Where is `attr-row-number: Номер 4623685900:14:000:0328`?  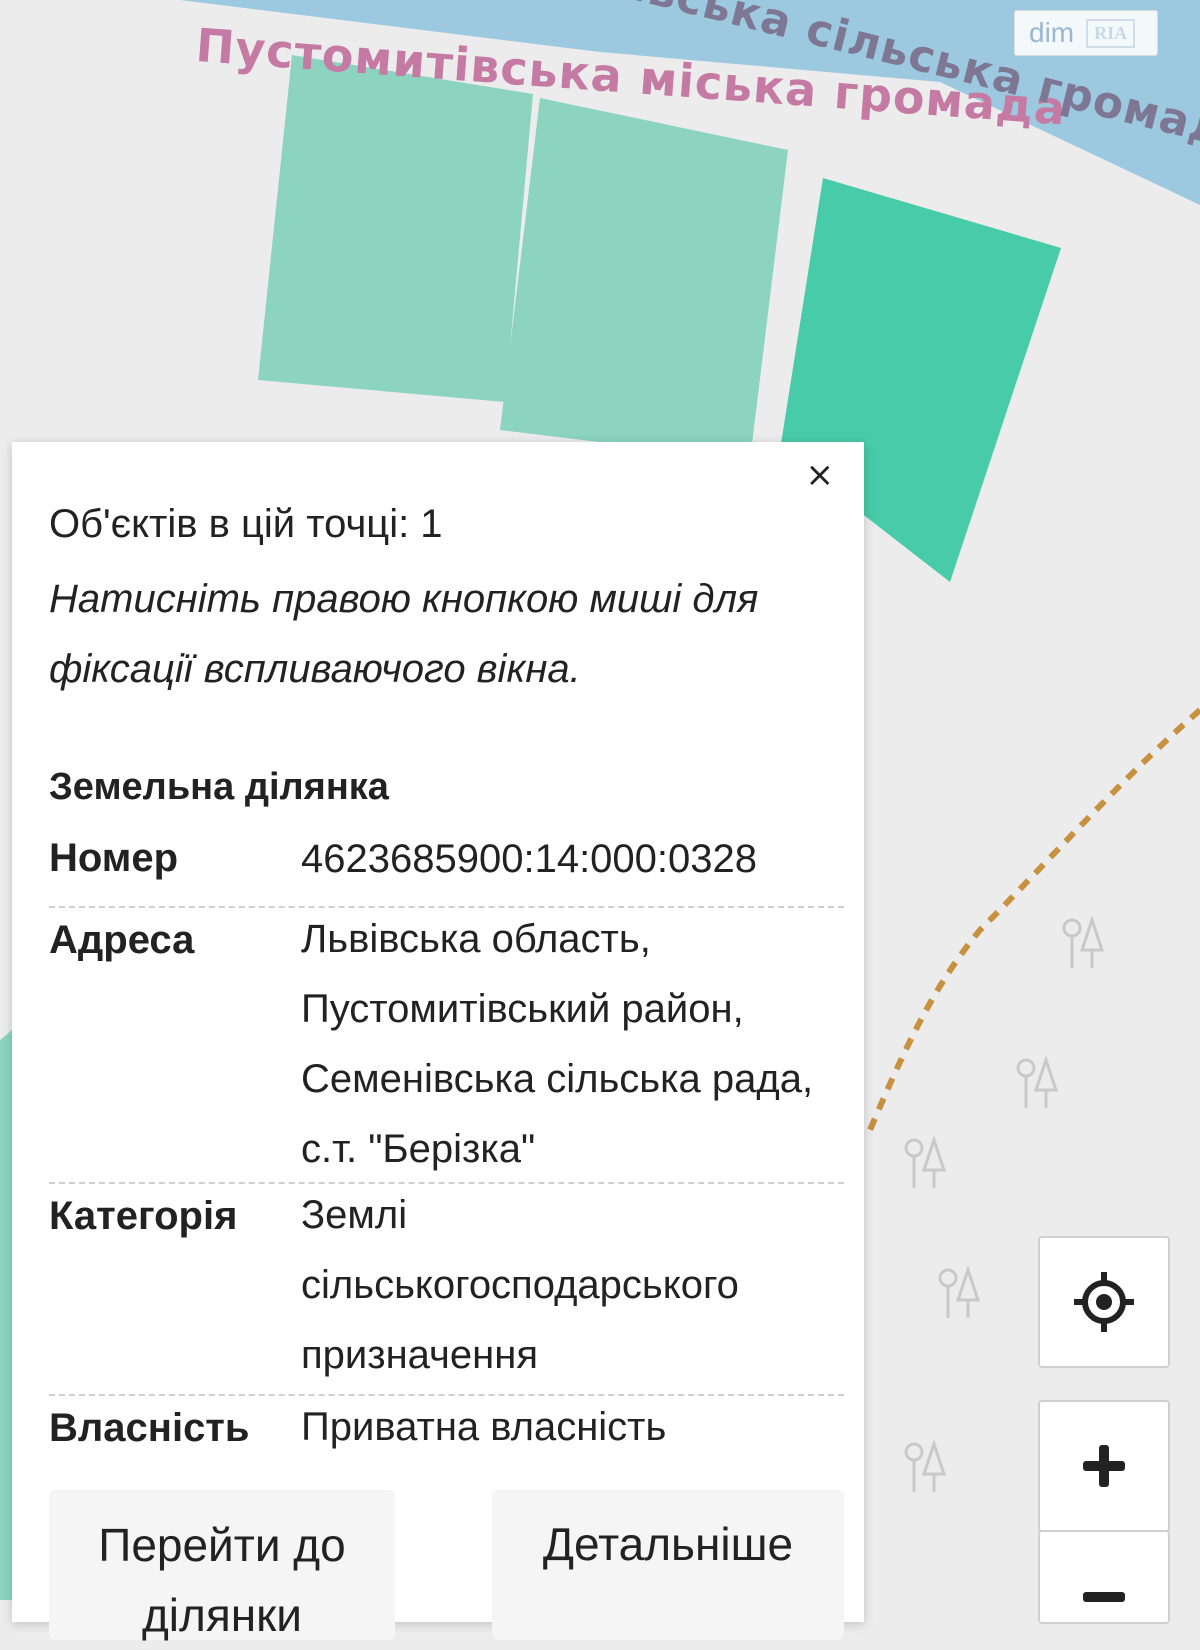 attr-row-number: Номер 4623685900:14:000:0328 is located at coordinates (446, 872).